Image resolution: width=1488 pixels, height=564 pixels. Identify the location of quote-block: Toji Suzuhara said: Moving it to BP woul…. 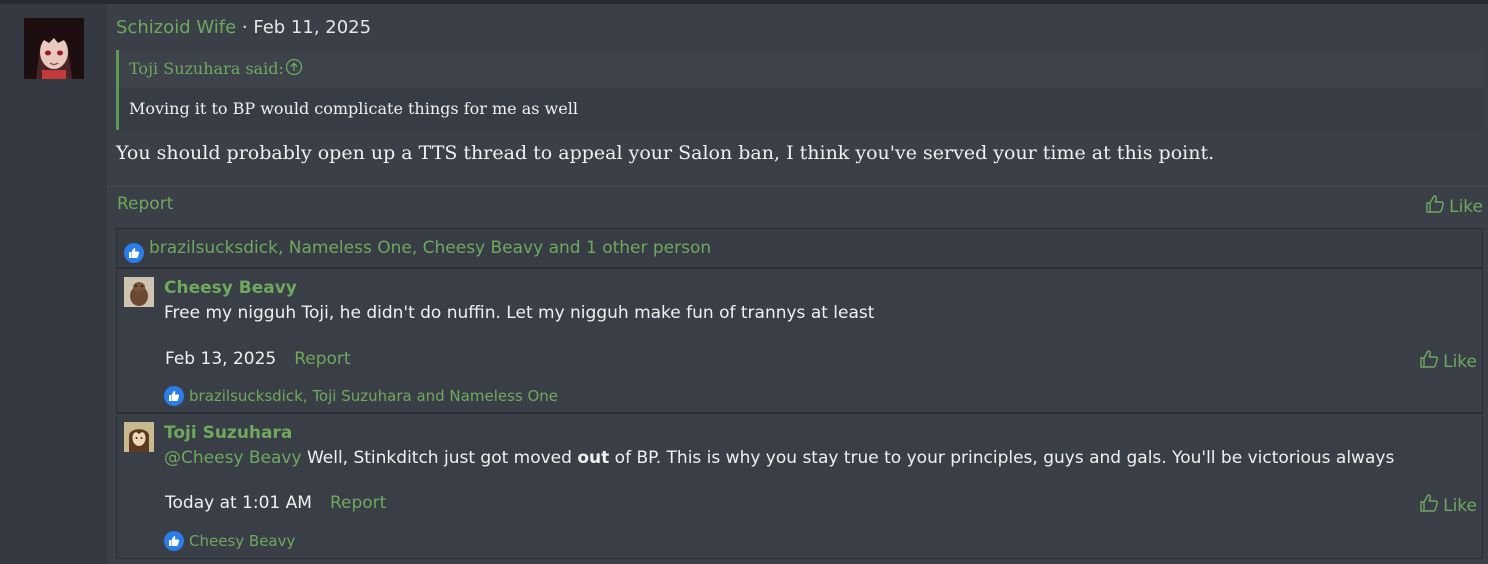
(799, 90).